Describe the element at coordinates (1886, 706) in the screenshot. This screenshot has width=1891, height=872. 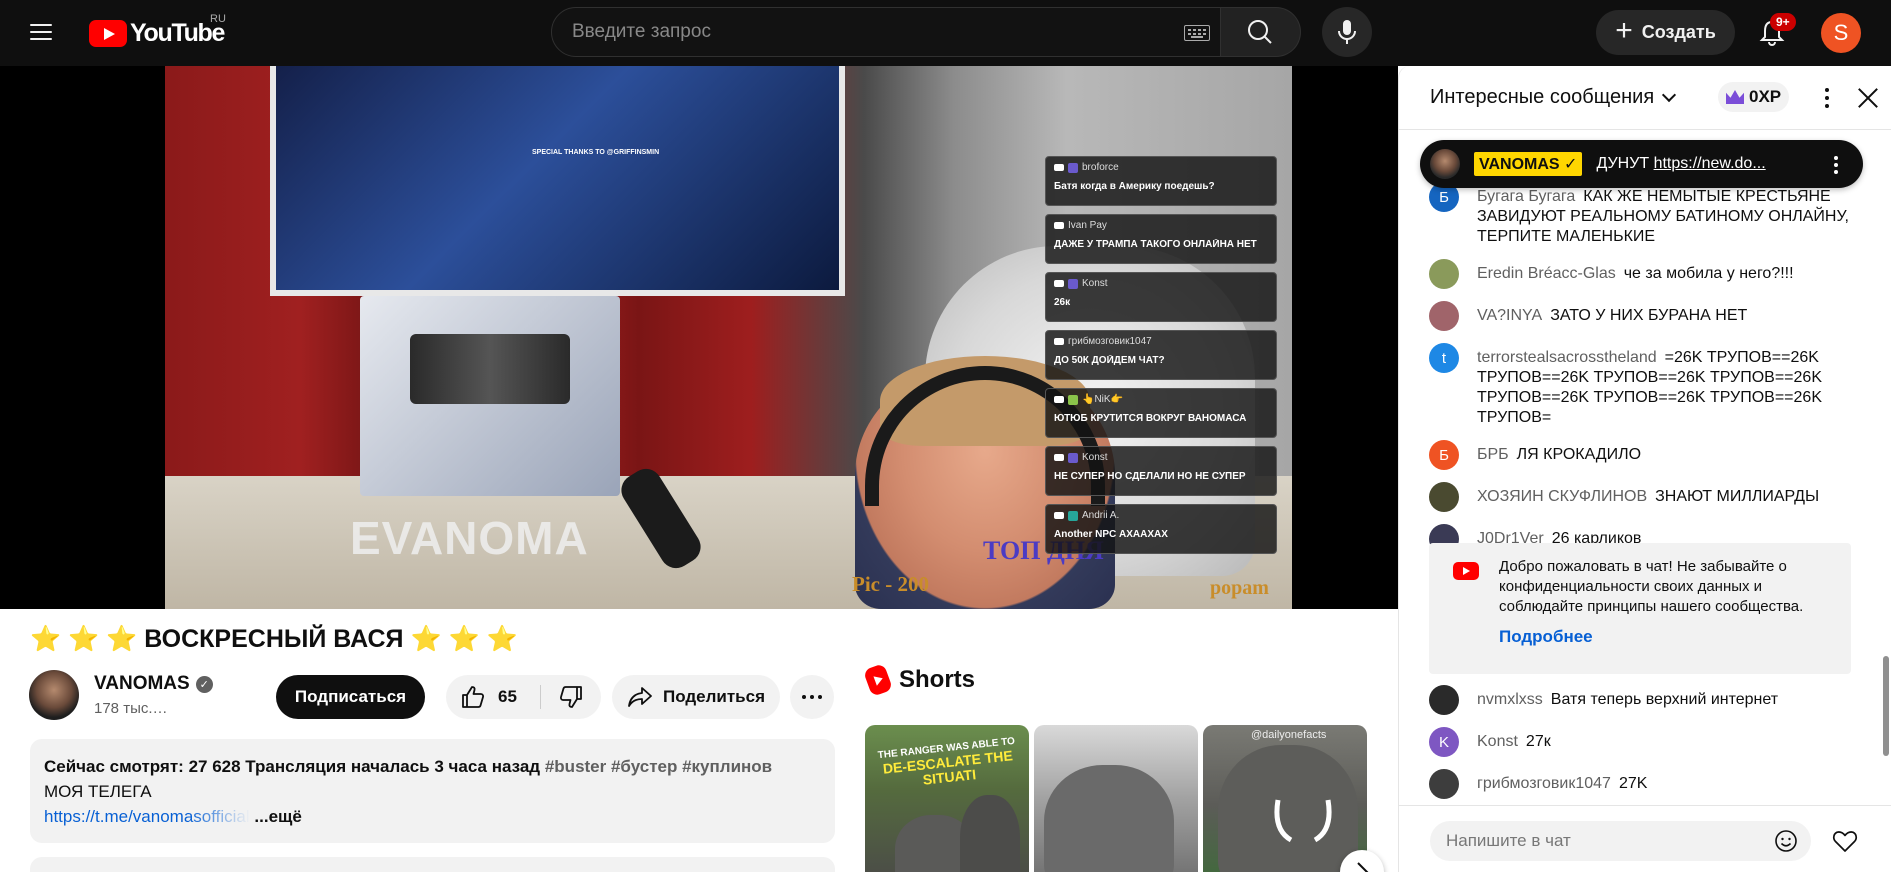
I see `chat-scrollbar` at that location.